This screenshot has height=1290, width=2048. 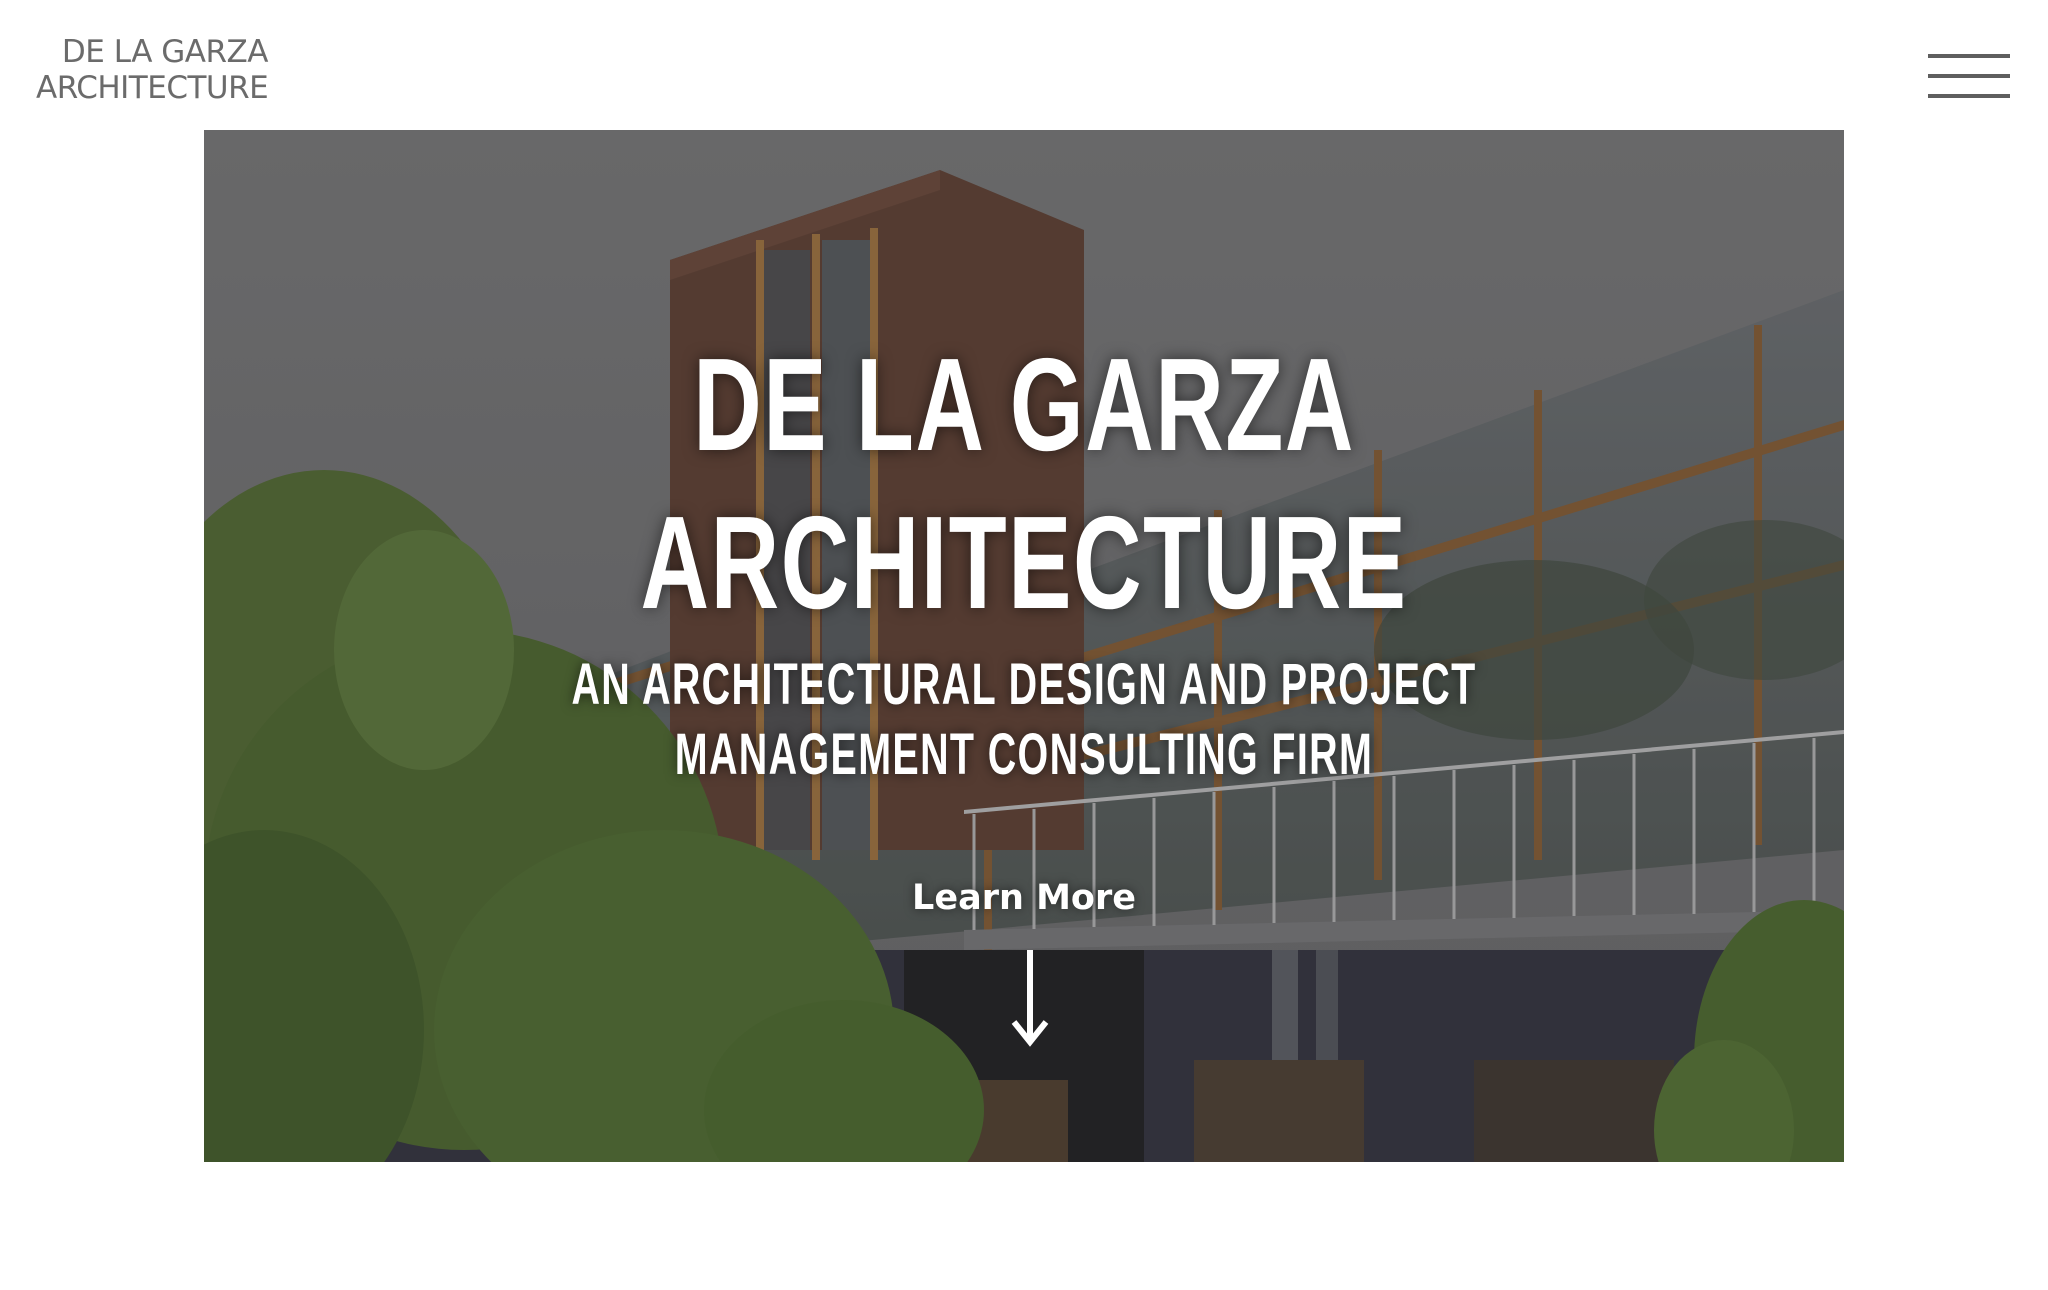 I want to click on hero-title-line-1: DE LA GARZA, so click(x=1024, y=404).